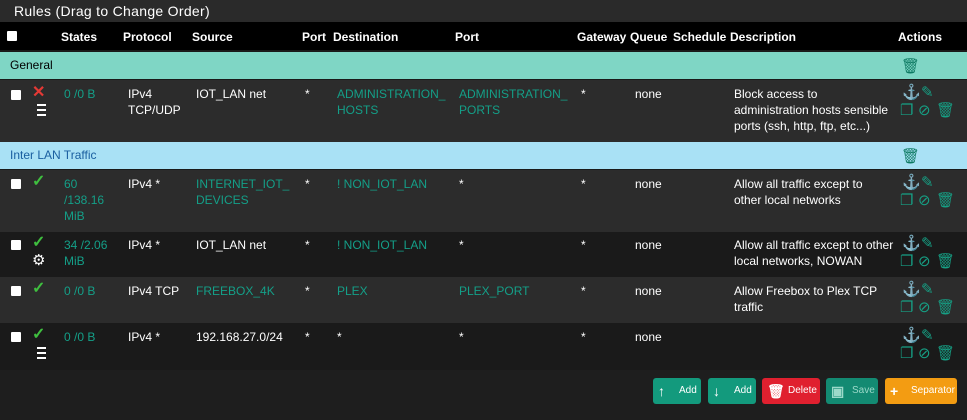 Image resolution: width=967 pixels, height=420 pixels. I want to click on col-protocol: Protocol, so click(147, 37).